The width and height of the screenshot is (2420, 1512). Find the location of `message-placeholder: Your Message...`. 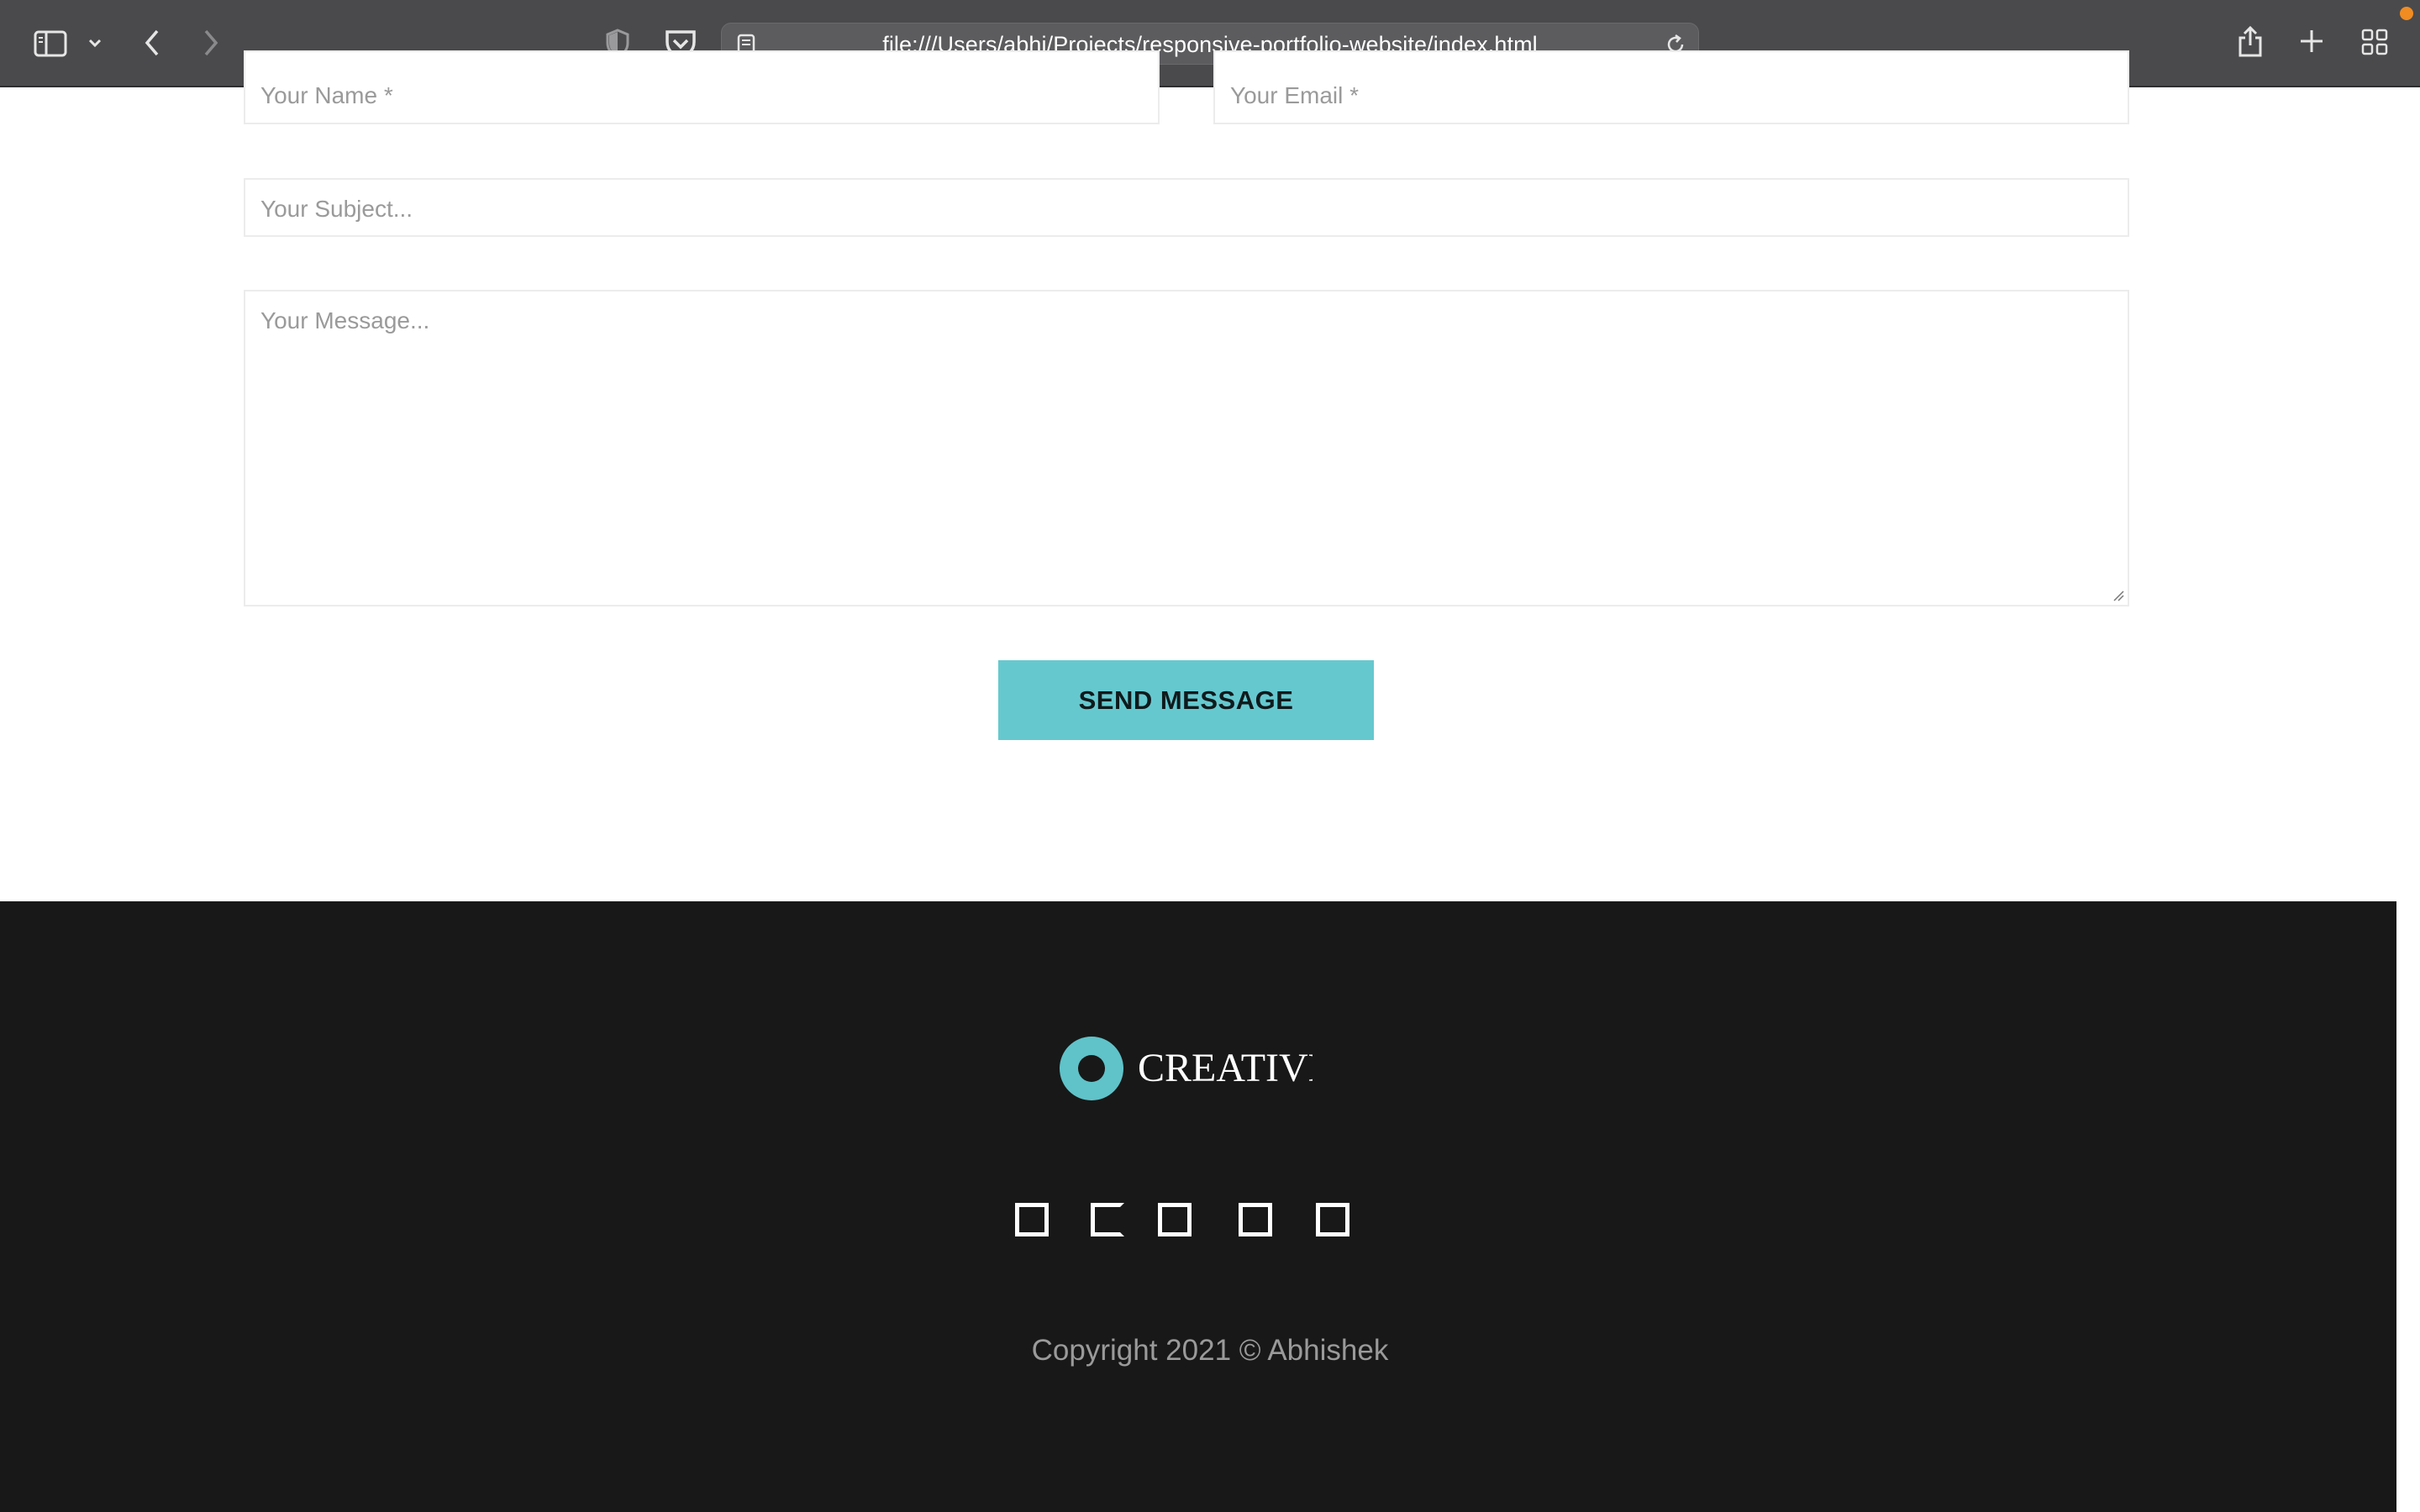

message-placeholder: Your Message... is located at coordinates (345, 320).